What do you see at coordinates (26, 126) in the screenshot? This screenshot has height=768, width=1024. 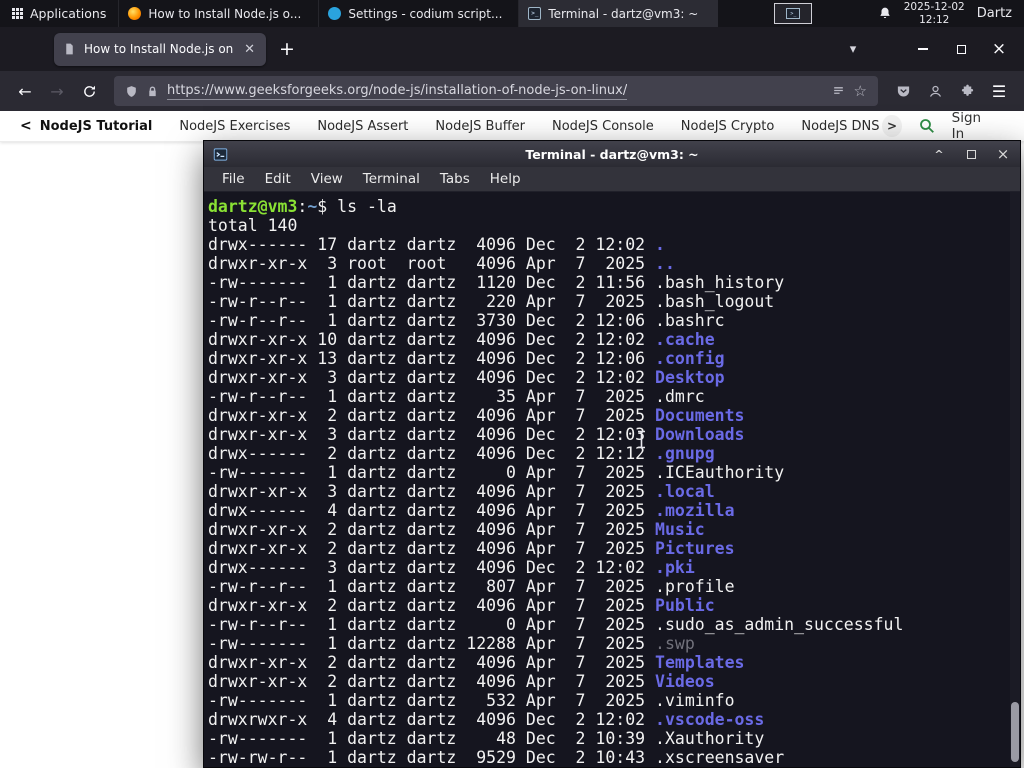 I see `nav-scroll-left-icon: <` at bounding box center [26, 126].